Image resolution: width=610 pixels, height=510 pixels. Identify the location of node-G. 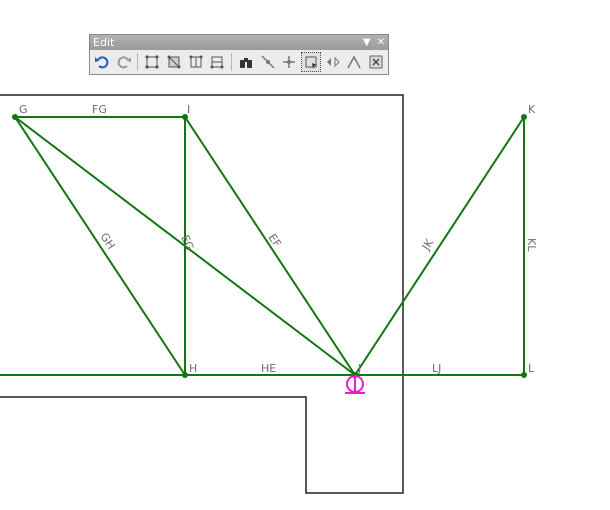
(15, 117).